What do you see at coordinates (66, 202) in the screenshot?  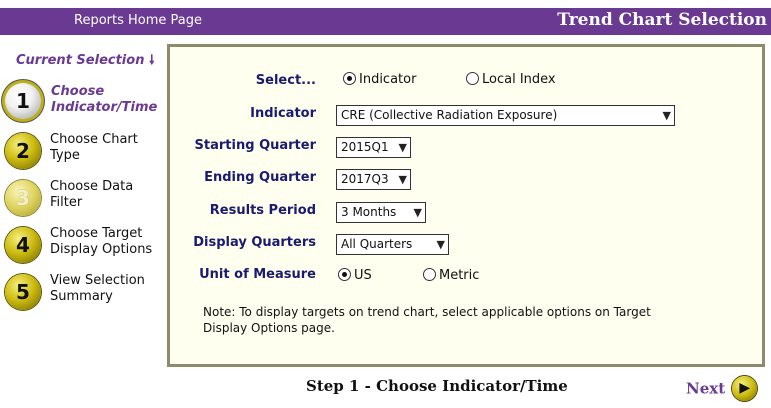 I see `step-label-line2: Filter` at bounding box center [66, 202].